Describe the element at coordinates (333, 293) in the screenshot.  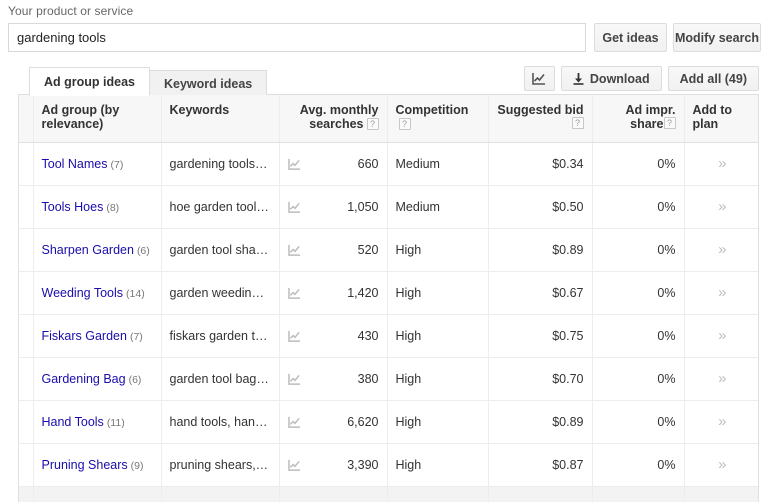
I see `cell-avg-monthly-searches: 1,420` at that location.